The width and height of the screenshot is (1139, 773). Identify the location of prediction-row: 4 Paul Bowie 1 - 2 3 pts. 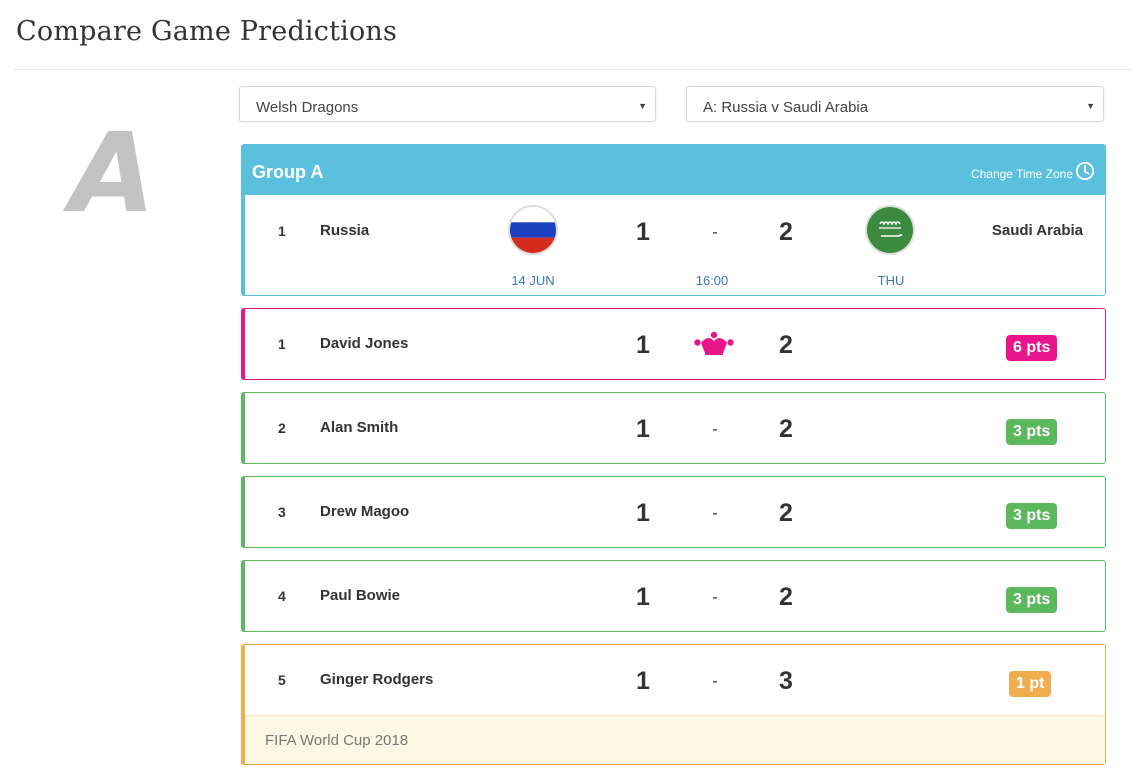
(675, 596).